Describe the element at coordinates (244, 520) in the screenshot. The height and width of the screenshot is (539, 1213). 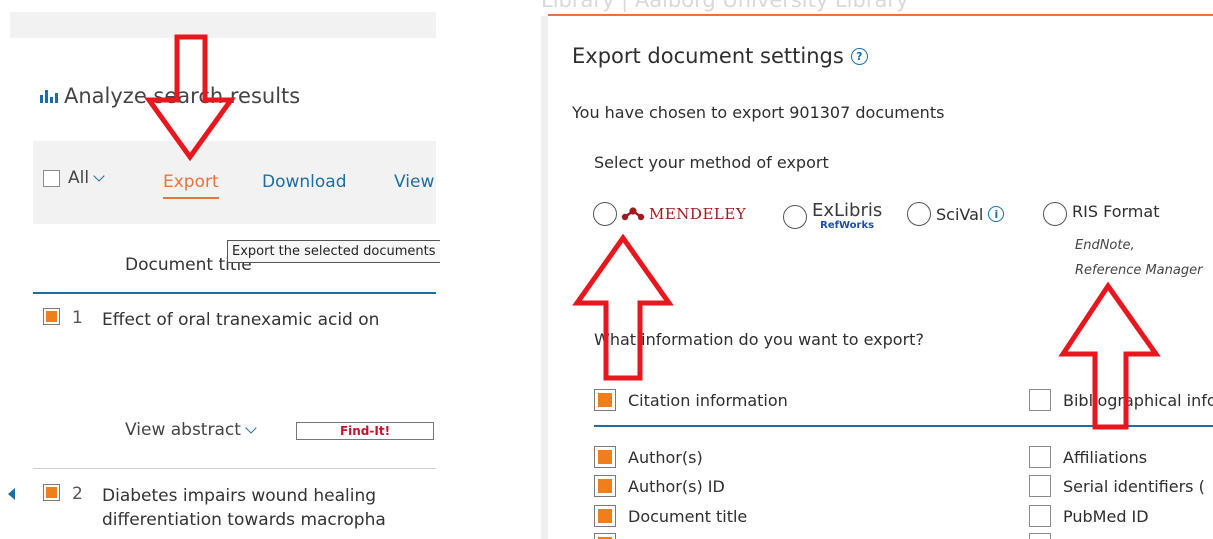
I see `result-title-line: differentiation towards macropha` at that location.